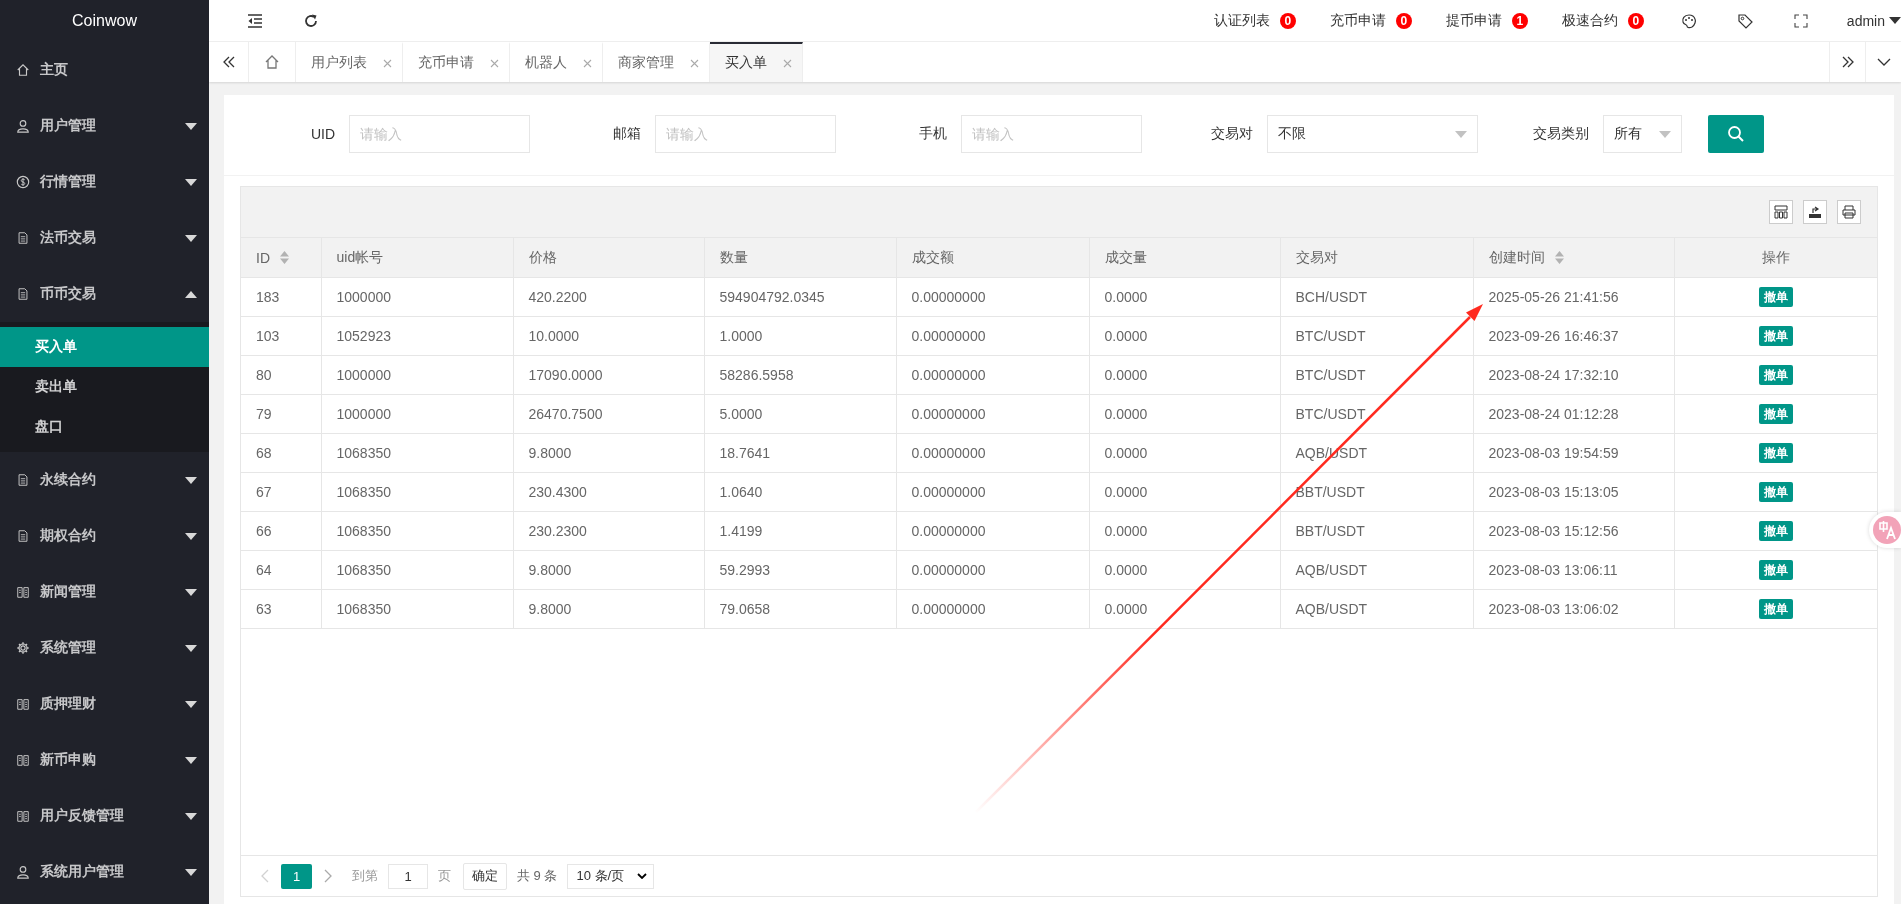 The height and width of the screenshot is (904, 1901). Describe the element at coordinates (417, 258) in the screenshot. I see `column-header: uid帐号` at that location.